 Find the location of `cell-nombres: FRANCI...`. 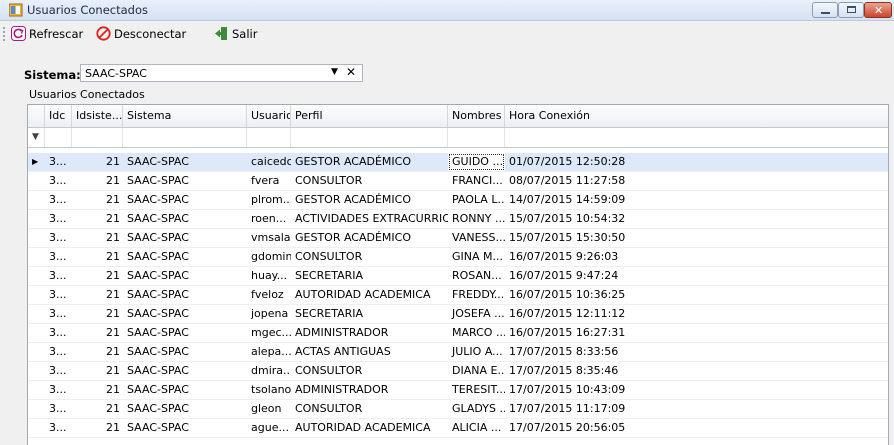

cell-nombres: FRANCI... is located at coordinates (476, 181).